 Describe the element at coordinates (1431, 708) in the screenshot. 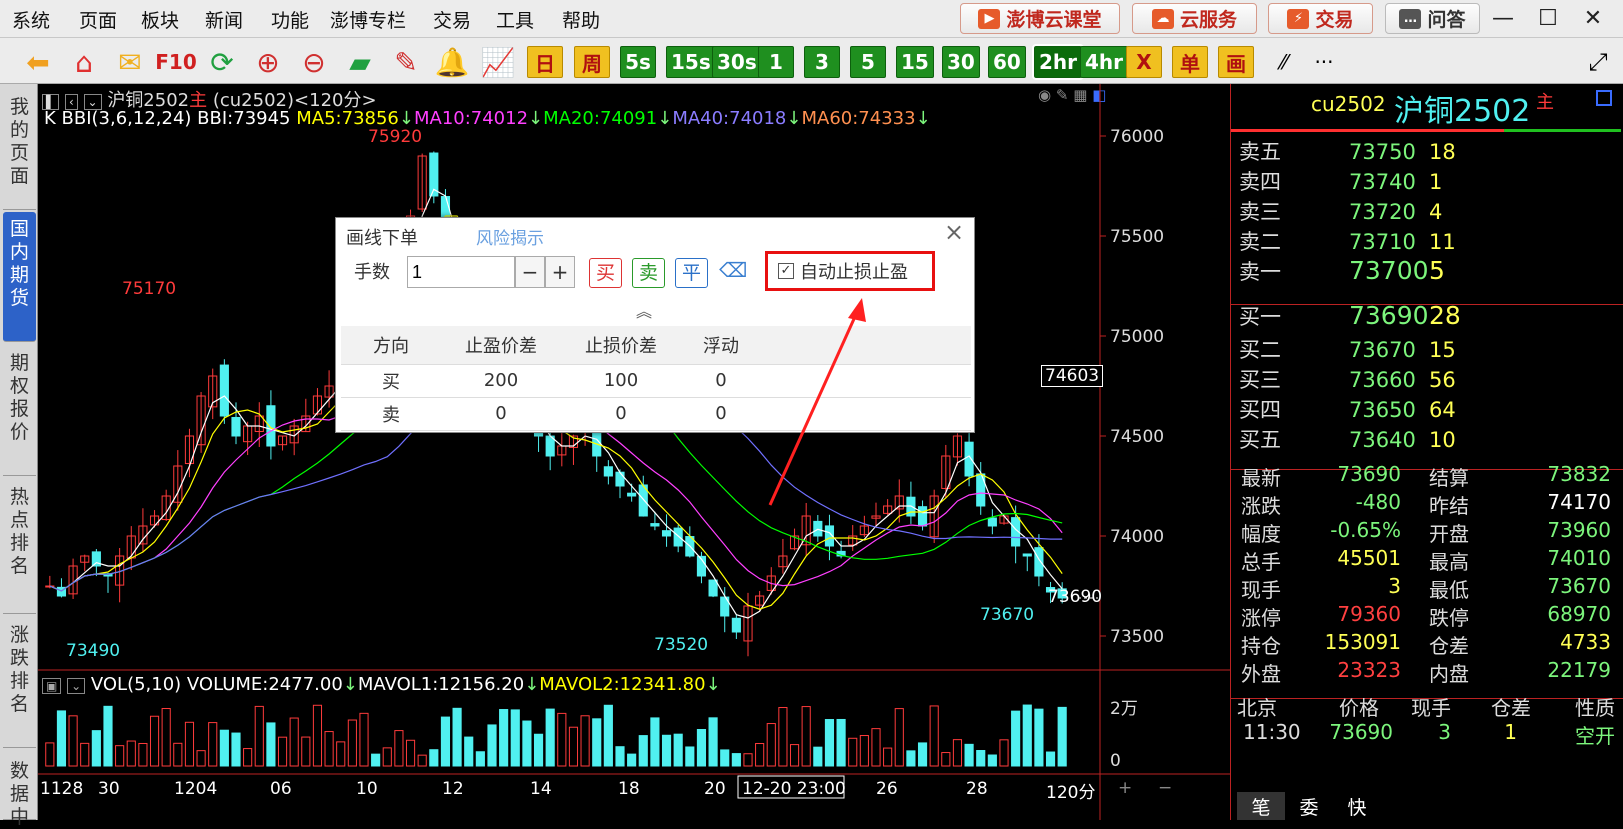

I see `tick-header: 现手` at that location.